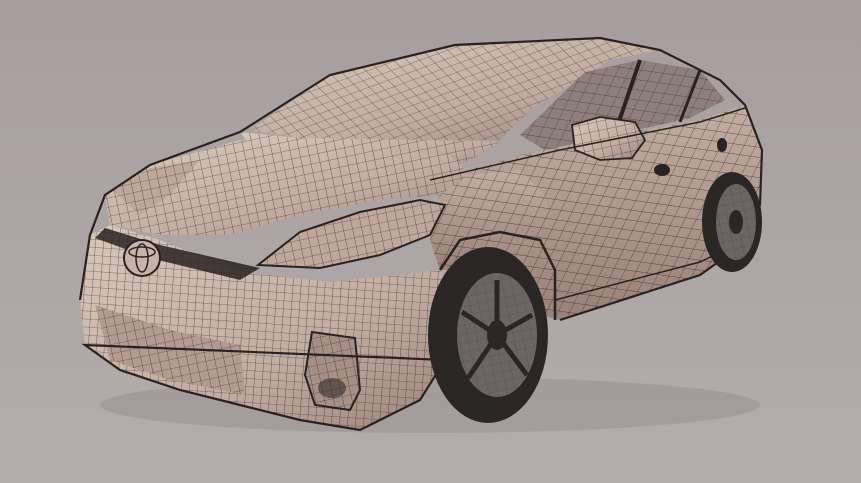  Describe the element at coordinates (609, 138) in the screenshot. I see `side-mirror` at that location.